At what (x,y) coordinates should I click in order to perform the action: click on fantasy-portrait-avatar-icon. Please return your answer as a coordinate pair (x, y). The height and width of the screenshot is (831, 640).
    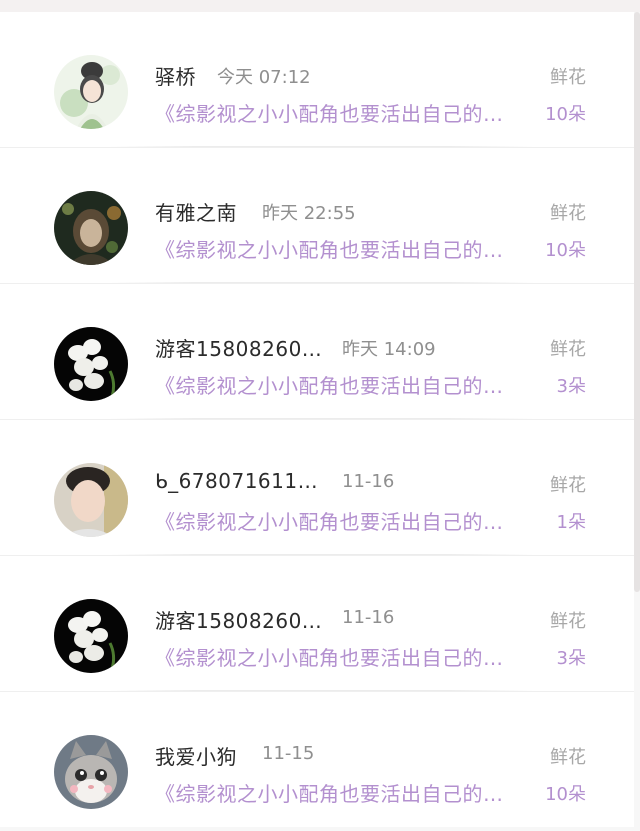
    Looking at the image, I should click on (91, 228).